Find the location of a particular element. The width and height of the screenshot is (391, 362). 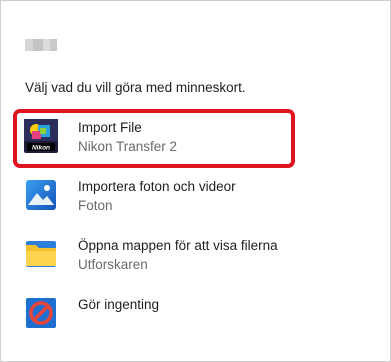

autoplay-prompt: Välj vad du vill göra med minneskort. is located at coordinates (135, 87).